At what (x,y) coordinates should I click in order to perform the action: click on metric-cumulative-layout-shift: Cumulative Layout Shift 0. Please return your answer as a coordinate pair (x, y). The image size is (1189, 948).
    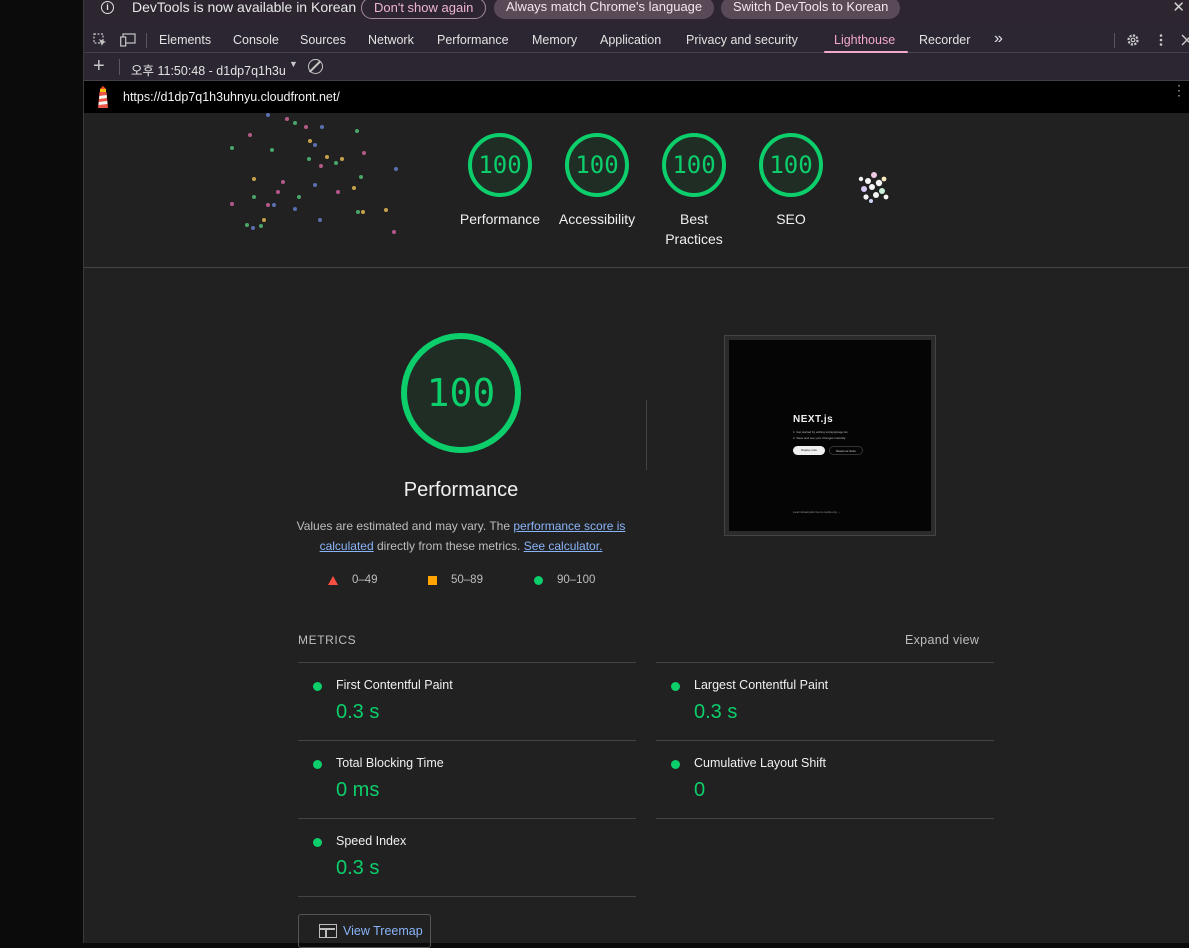
    Looking at the image, I should click on (825, 779).